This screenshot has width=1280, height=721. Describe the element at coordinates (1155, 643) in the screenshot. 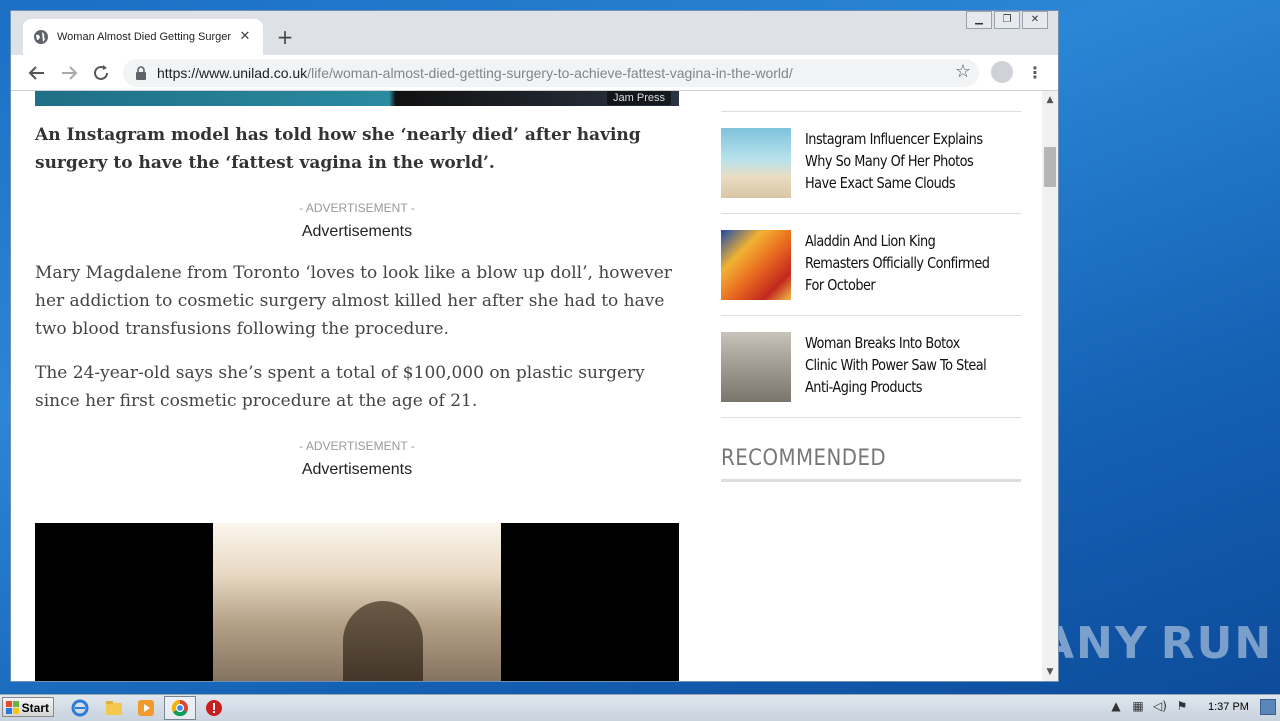

I see `anyrun-watermark: ANY RUN` at that location.